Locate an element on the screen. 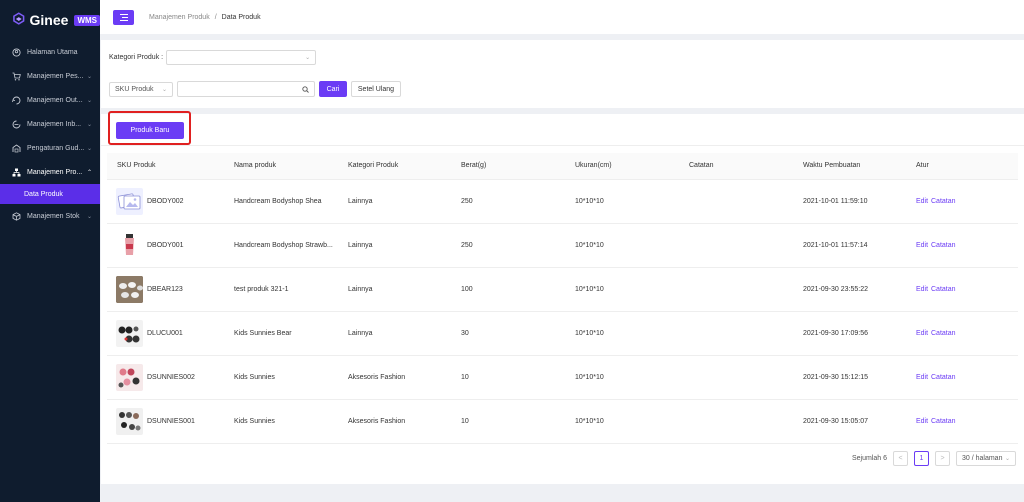 Image resolution: width=1024 pixels, height=502 pixels. search-button: Cari is located at coordinates (333, 89).